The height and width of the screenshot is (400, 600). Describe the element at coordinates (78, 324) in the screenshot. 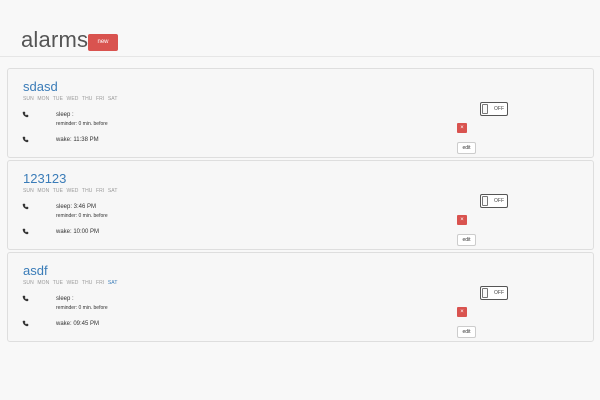

I see `wake-time: wake: 09:45 PM` at that location.